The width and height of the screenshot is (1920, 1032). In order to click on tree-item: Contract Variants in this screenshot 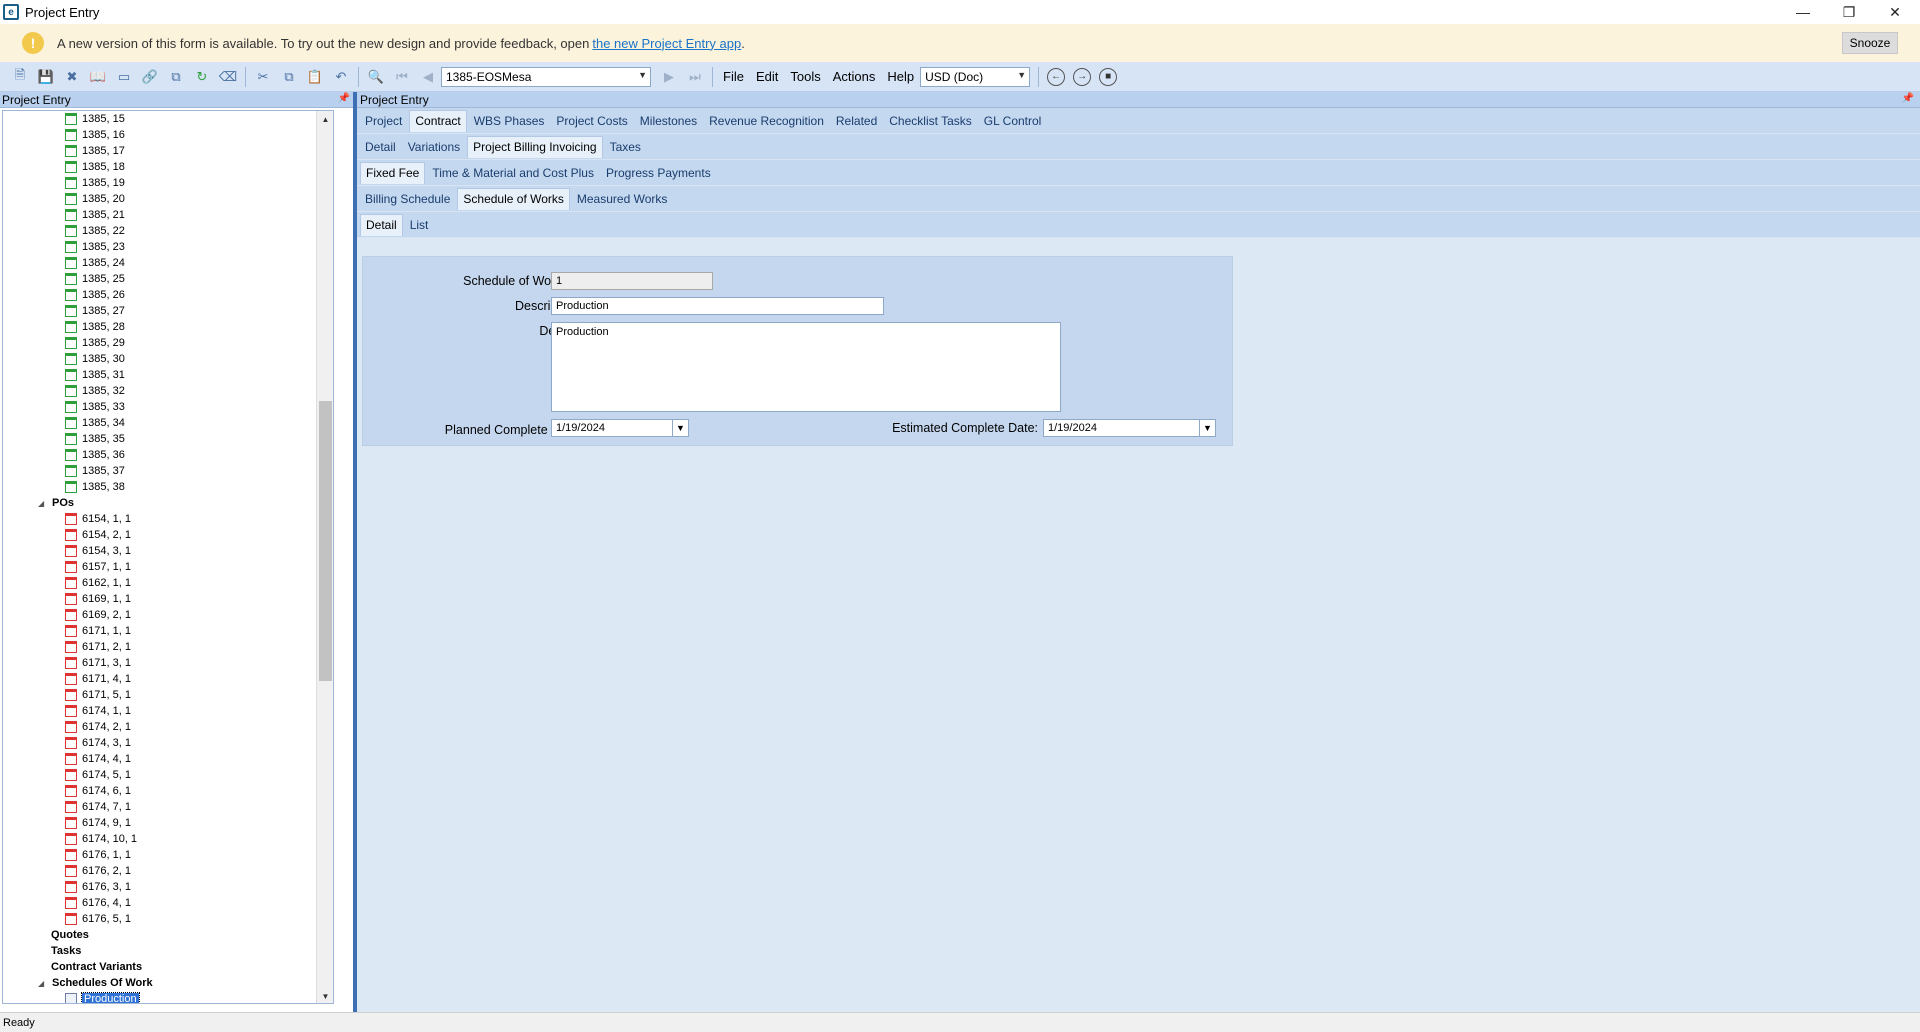, I will do `click(168, 967)`.